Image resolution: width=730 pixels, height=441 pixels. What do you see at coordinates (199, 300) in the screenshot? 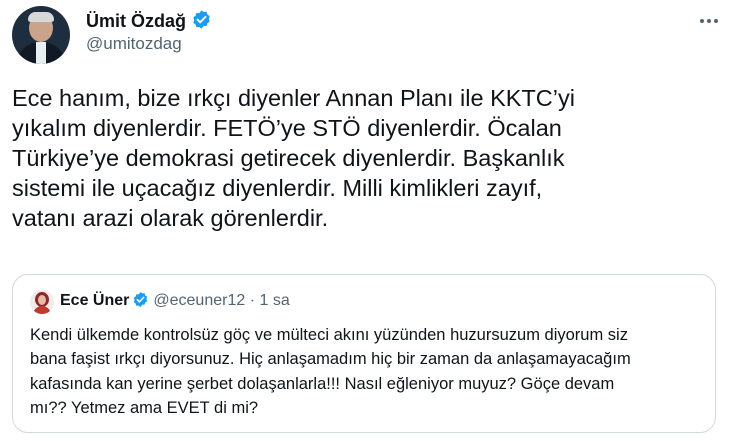
I see `quoted-author-handle: @eceuner12` at bounding box center [199, 300].